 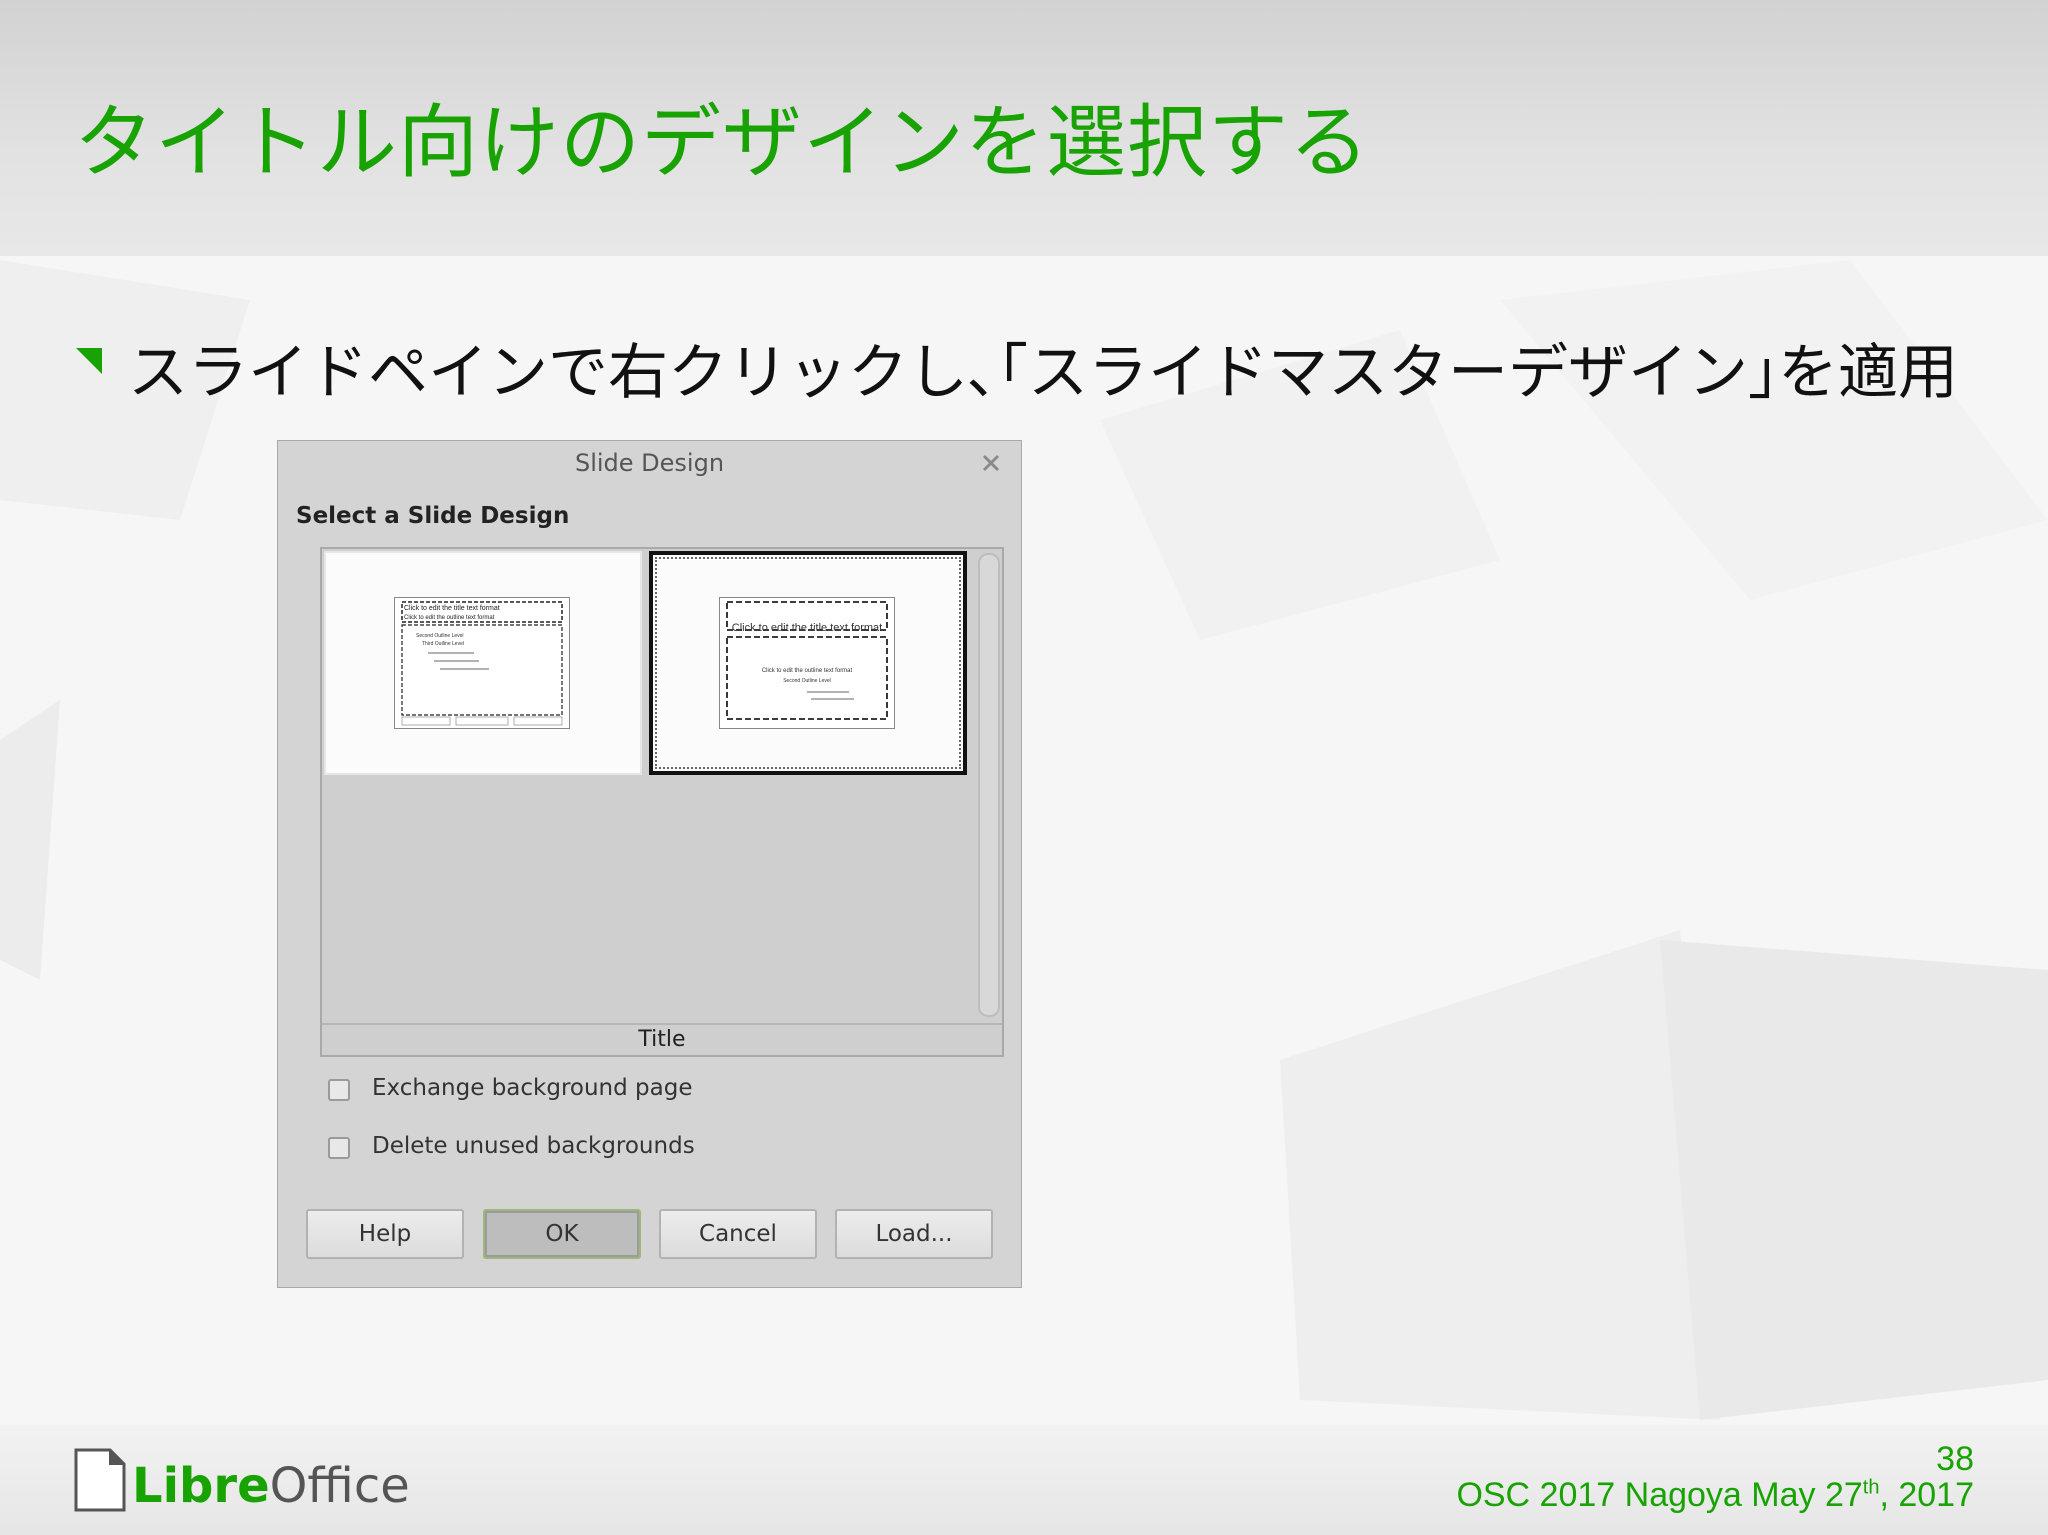 What do you see at coordinates (532, 1088) in the screenshot?
I see `exchange-background-label: Exchange background page` at bounding box center [532, 1088].